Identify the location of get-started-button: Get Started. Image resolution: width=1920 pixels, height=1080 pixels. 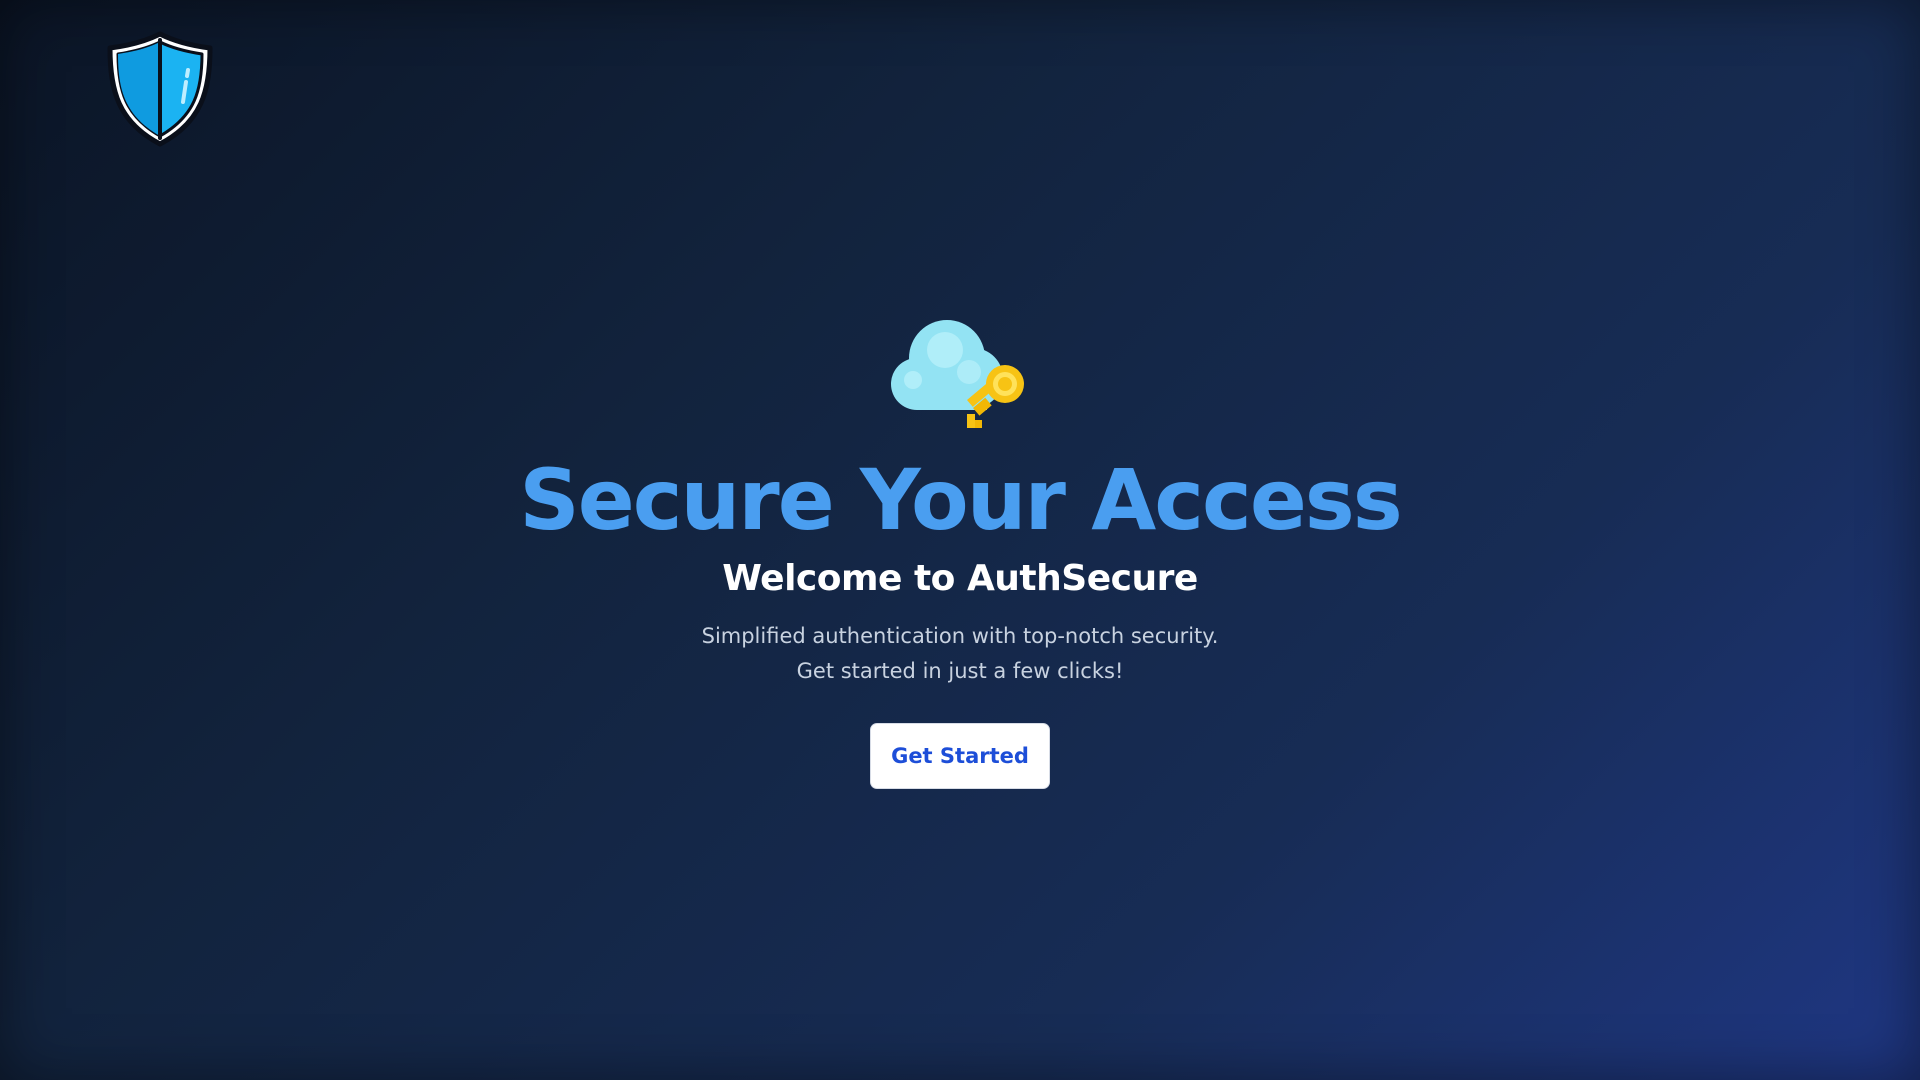
(960, 756).